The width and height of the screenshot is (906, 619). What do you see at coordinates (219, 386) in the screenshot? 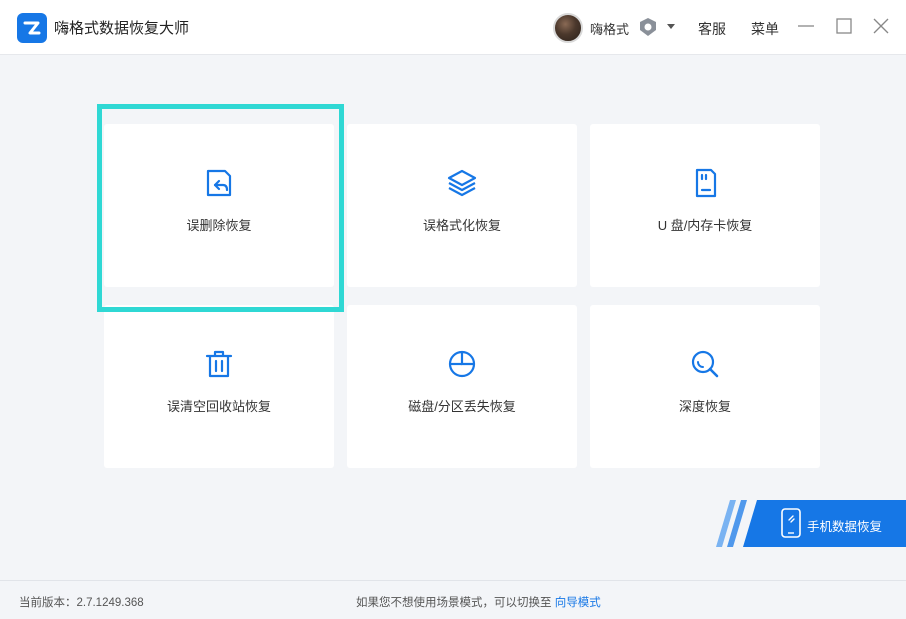
I see `card-recycle-bin-recovery: 误清空回收站恢复` at bounding box center [219, 386].